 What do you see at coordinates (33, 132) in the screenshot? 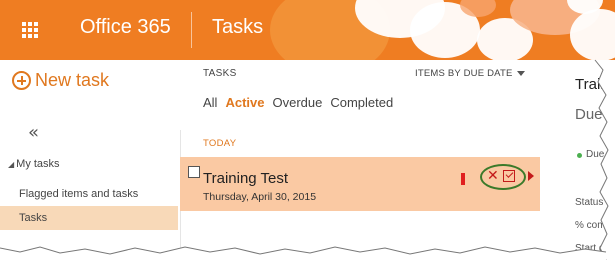
I see `collapse-nav-button: «` at bounding box center [33, 132].